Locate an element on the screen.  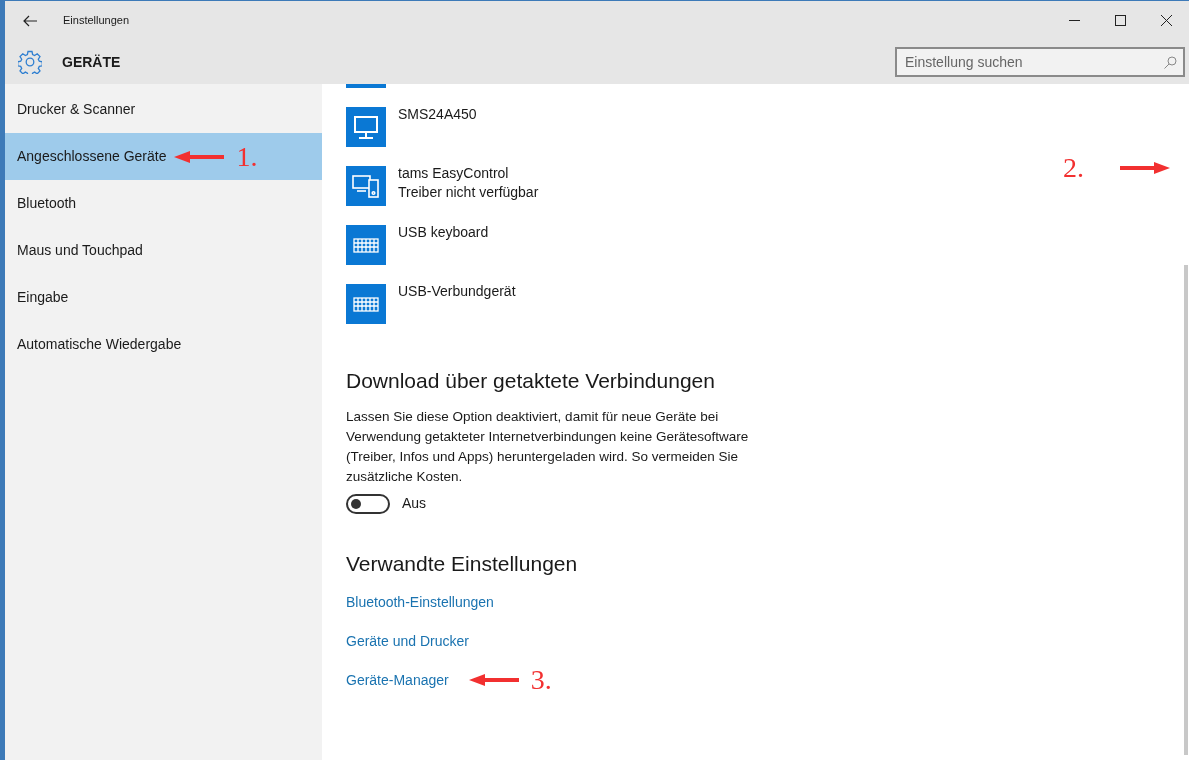
scrollbar is located at coordinates (1186, 510).